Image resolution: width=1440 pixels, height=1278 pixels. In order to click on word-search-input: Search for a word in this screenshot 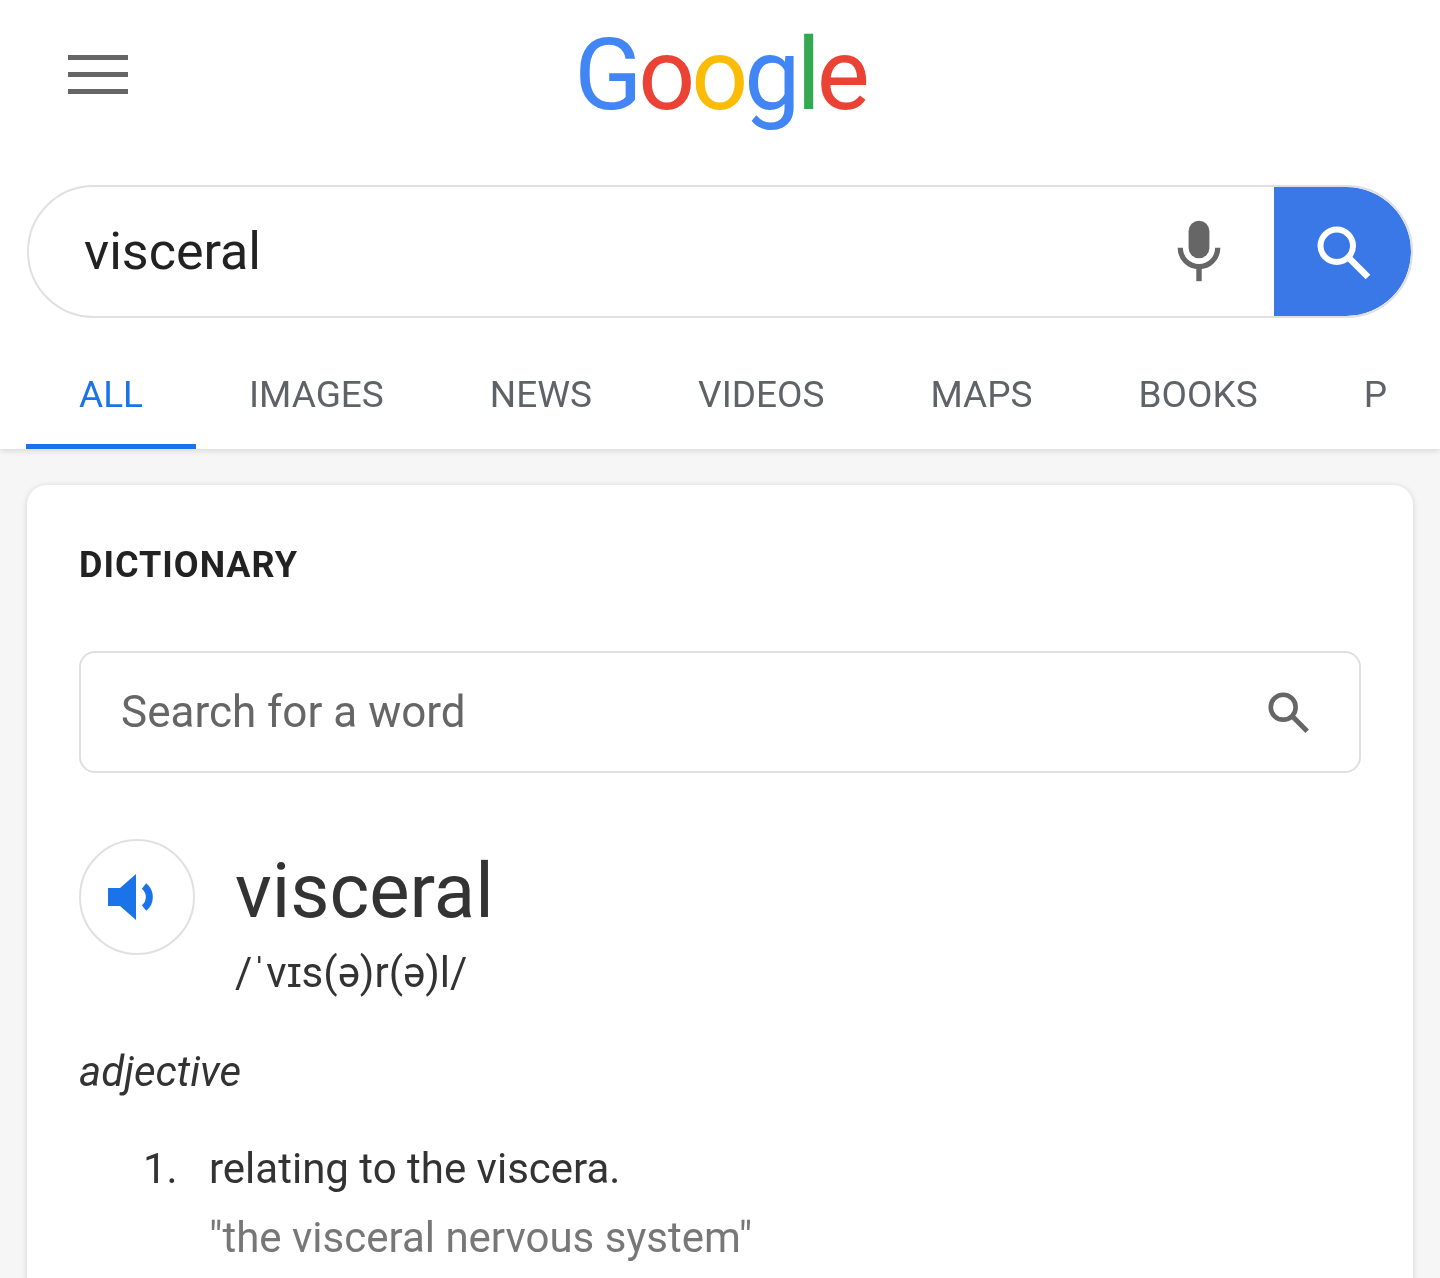, I will do `click(693, 712)`.